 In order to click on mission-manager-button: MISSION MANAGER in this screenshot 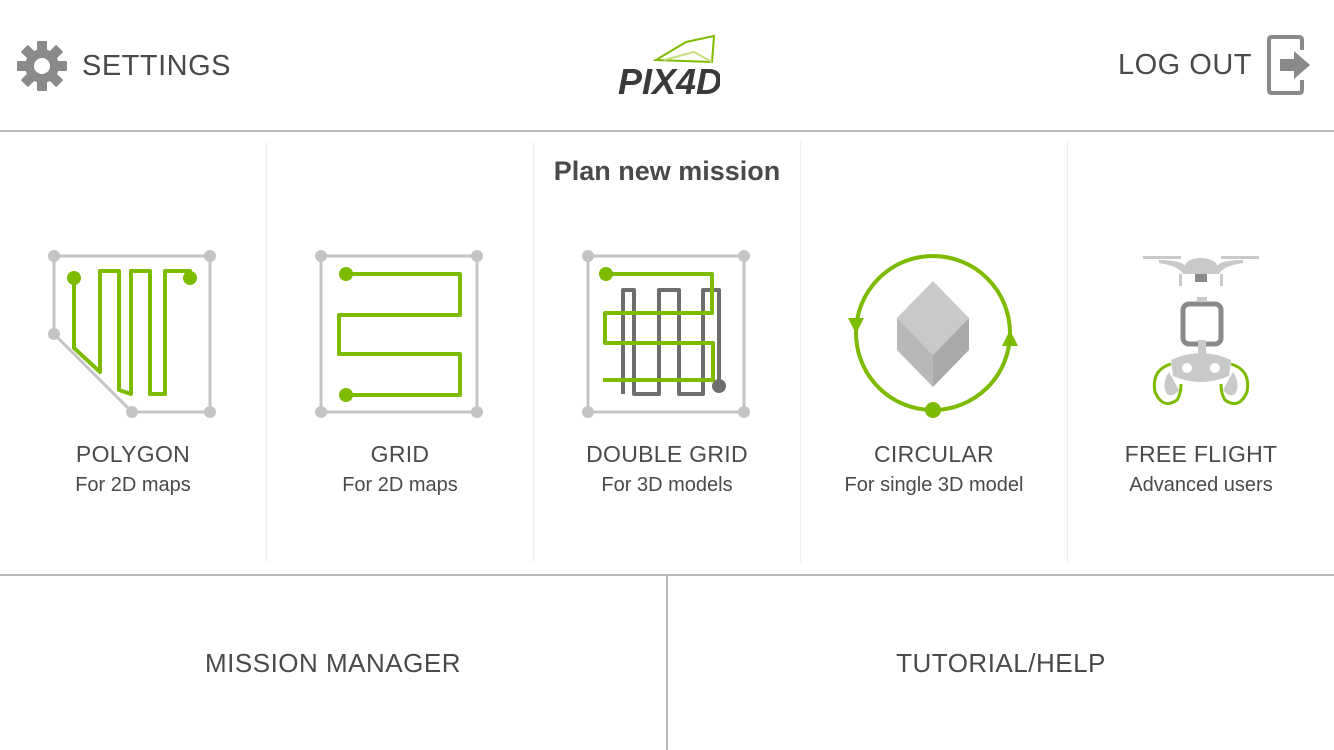, I will do `click(333, 663)`.